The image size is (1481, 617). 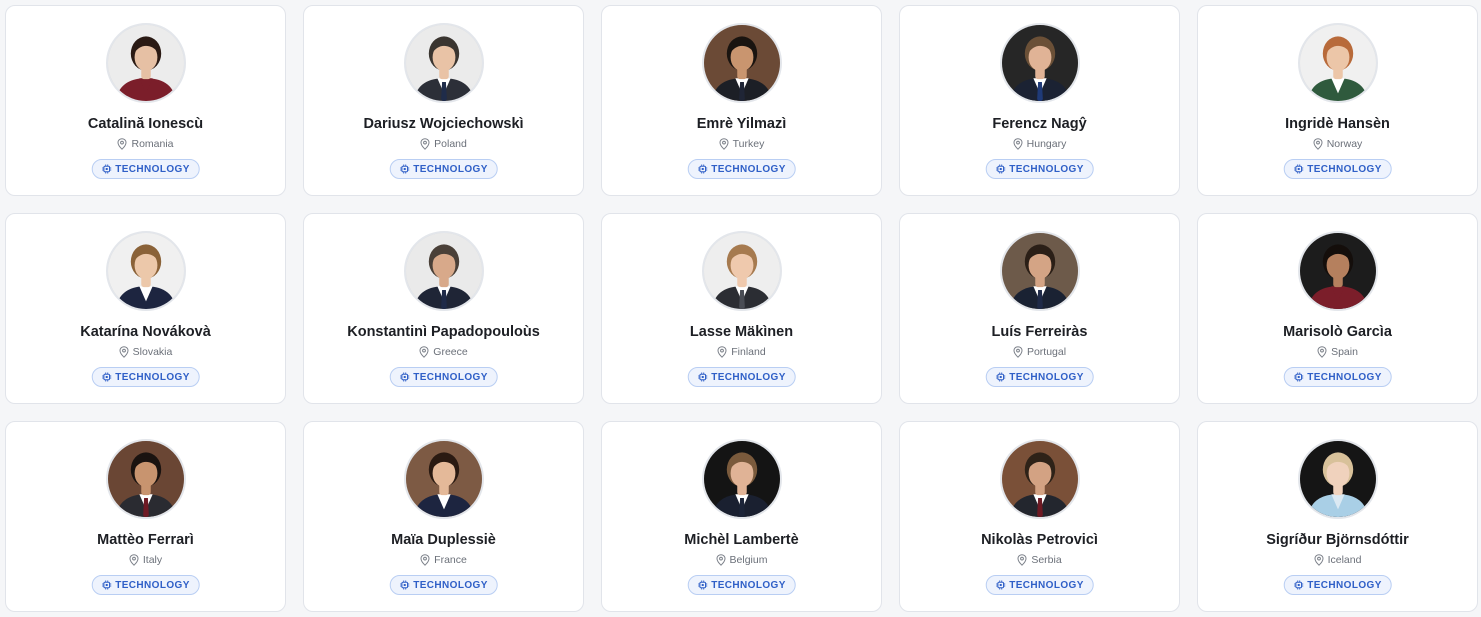 What do you see at coordinates (443, 144) in the screenshot?
I see `location: Poland` at bounding box center [443, 144].